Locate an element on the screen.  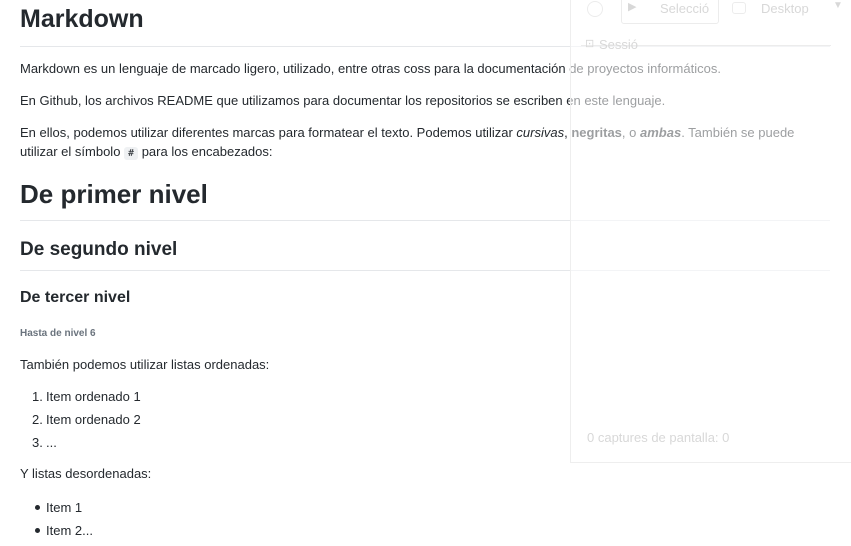
session-icon: ⊡ is located at coordinates (590, 44).